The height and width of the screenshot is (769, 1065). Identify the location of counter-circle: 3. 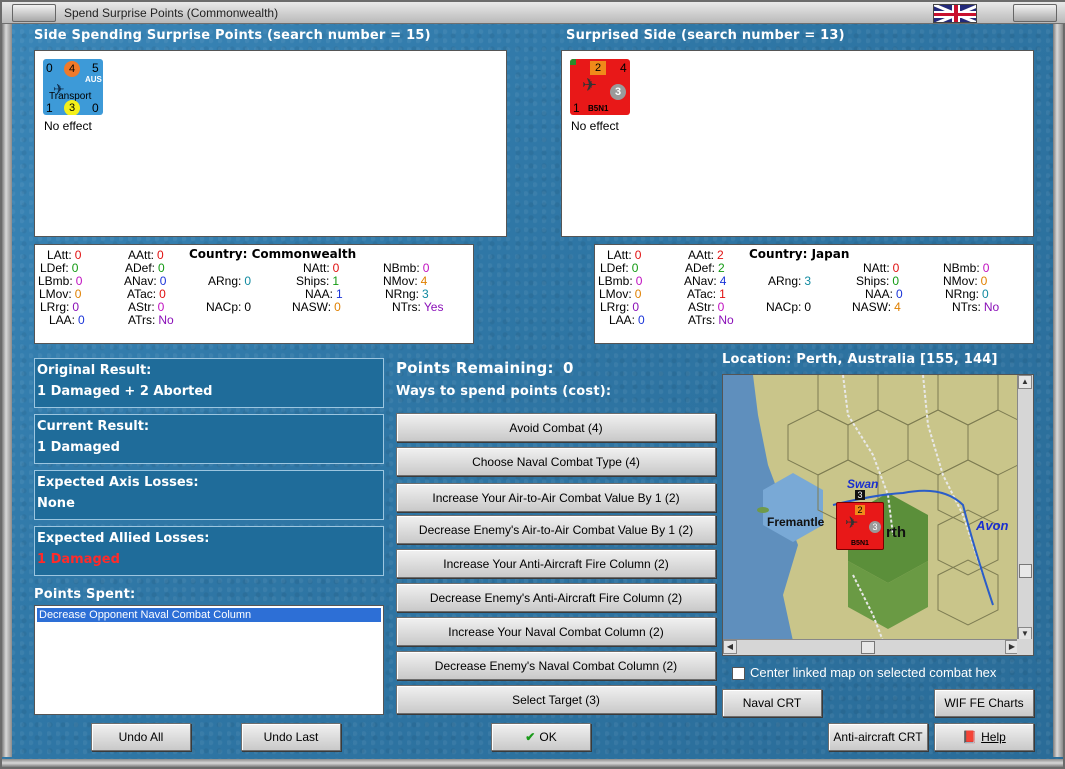
(875, 527).